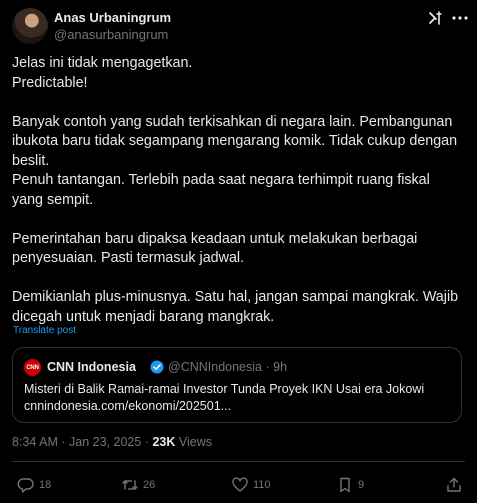 The height and width of the screenshot is (503, 477). I want to click on reply-icon, so click(25, 485).